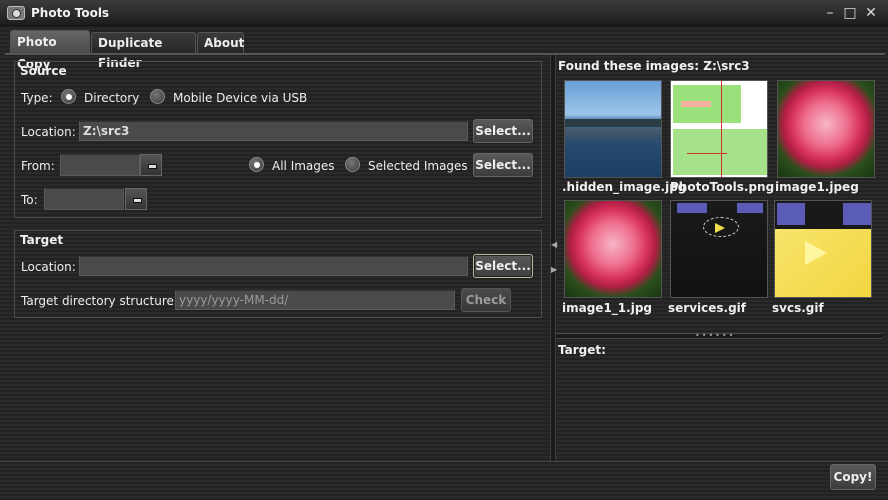 Image resolution: width=888 pixels, height=500 pixels. What do you see at coordinates (830, 13) in the screenshot?
I see `minimize-icon: –` at bounding box center [830, 13].